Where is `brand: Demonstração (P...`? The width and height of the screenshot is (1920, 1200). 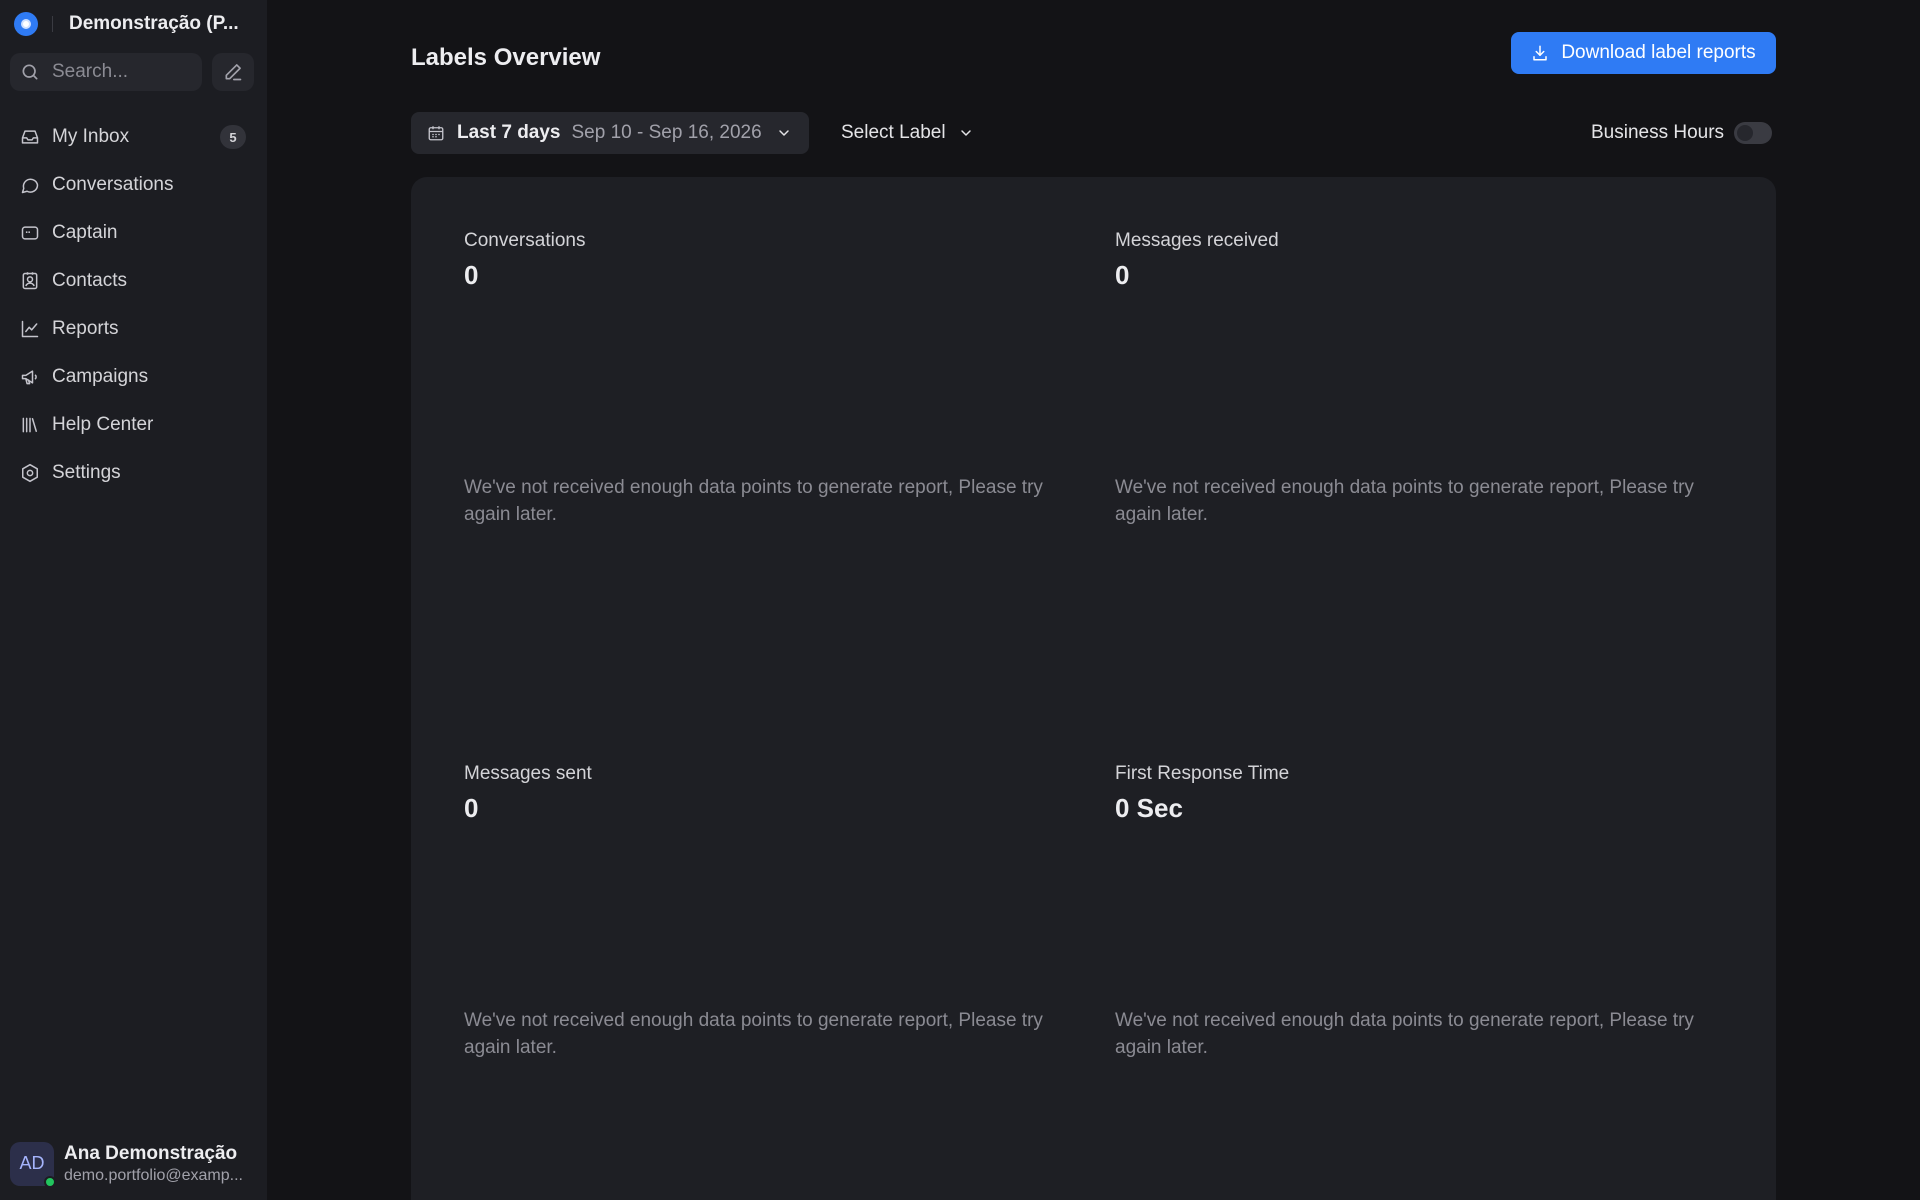
brand: Demonstração (P... is located at coordinates (131, 24).